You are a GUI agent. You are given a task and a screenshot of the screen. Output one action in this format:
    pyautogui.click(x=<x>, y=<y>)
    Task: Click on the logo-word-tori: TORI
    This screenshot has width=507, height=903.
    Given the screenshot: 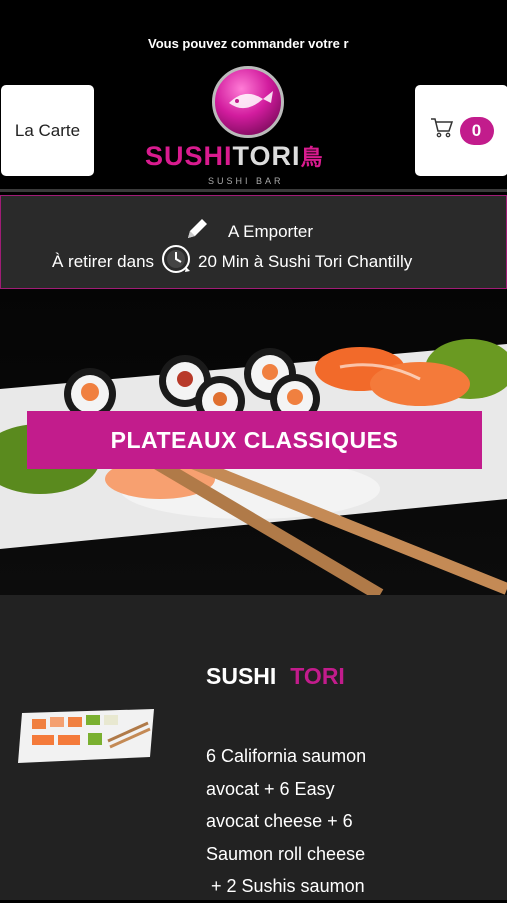 What is the action you would take?
    pyautogui.click(x=266, y=156)
    